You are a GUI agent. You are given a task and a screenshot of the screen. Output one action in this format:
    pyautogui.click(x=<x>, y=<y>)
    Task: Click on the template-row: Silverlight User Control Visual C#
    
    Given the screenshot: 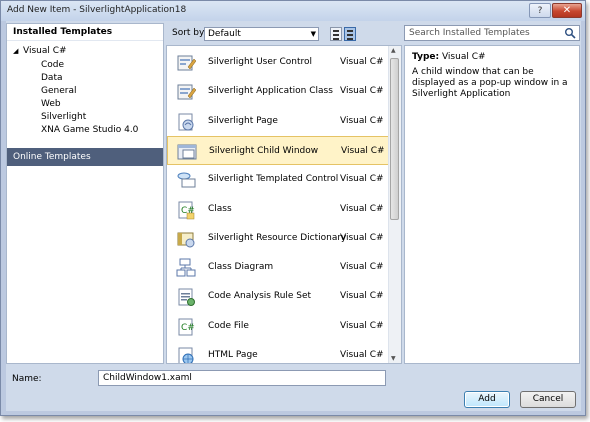 What is the action you would take?
    pyautogui.click(x=278, y=62)
    